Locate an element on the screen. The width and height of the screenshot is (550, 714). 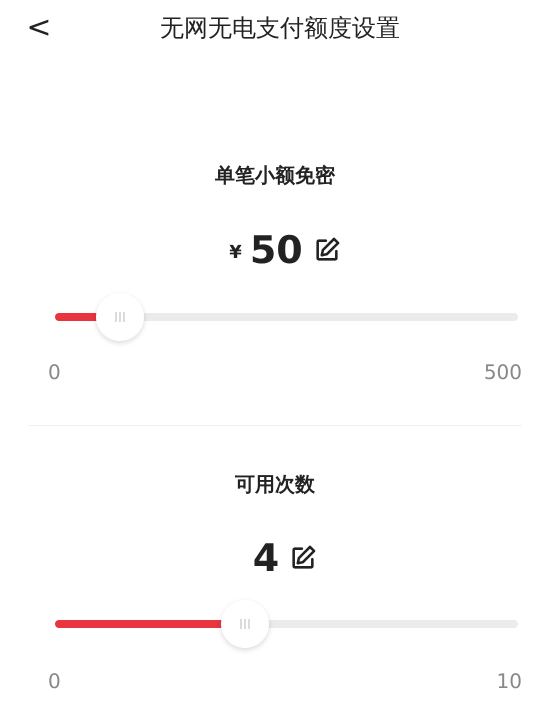
setting-title: 单笔小额免密 is located at coordinates (275, 175).